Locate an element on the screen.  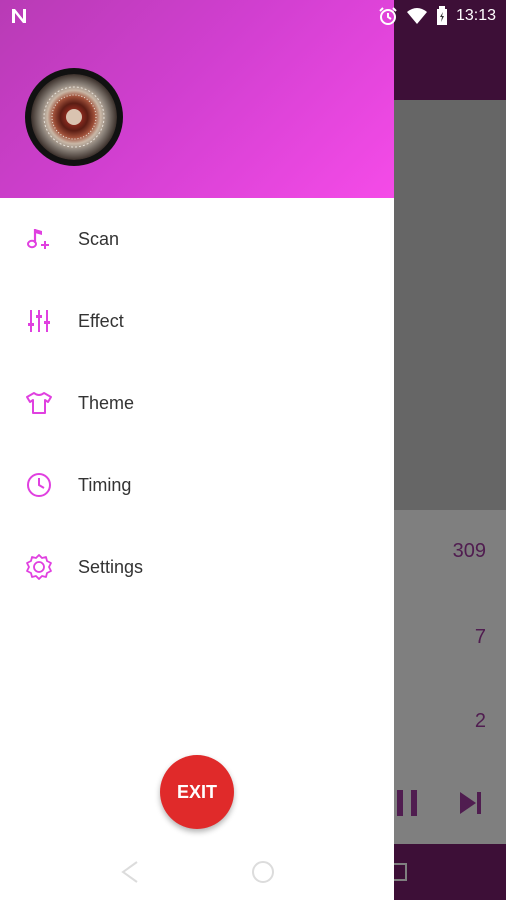
menu-item-label: Theme is located at coordinates (106, 402).